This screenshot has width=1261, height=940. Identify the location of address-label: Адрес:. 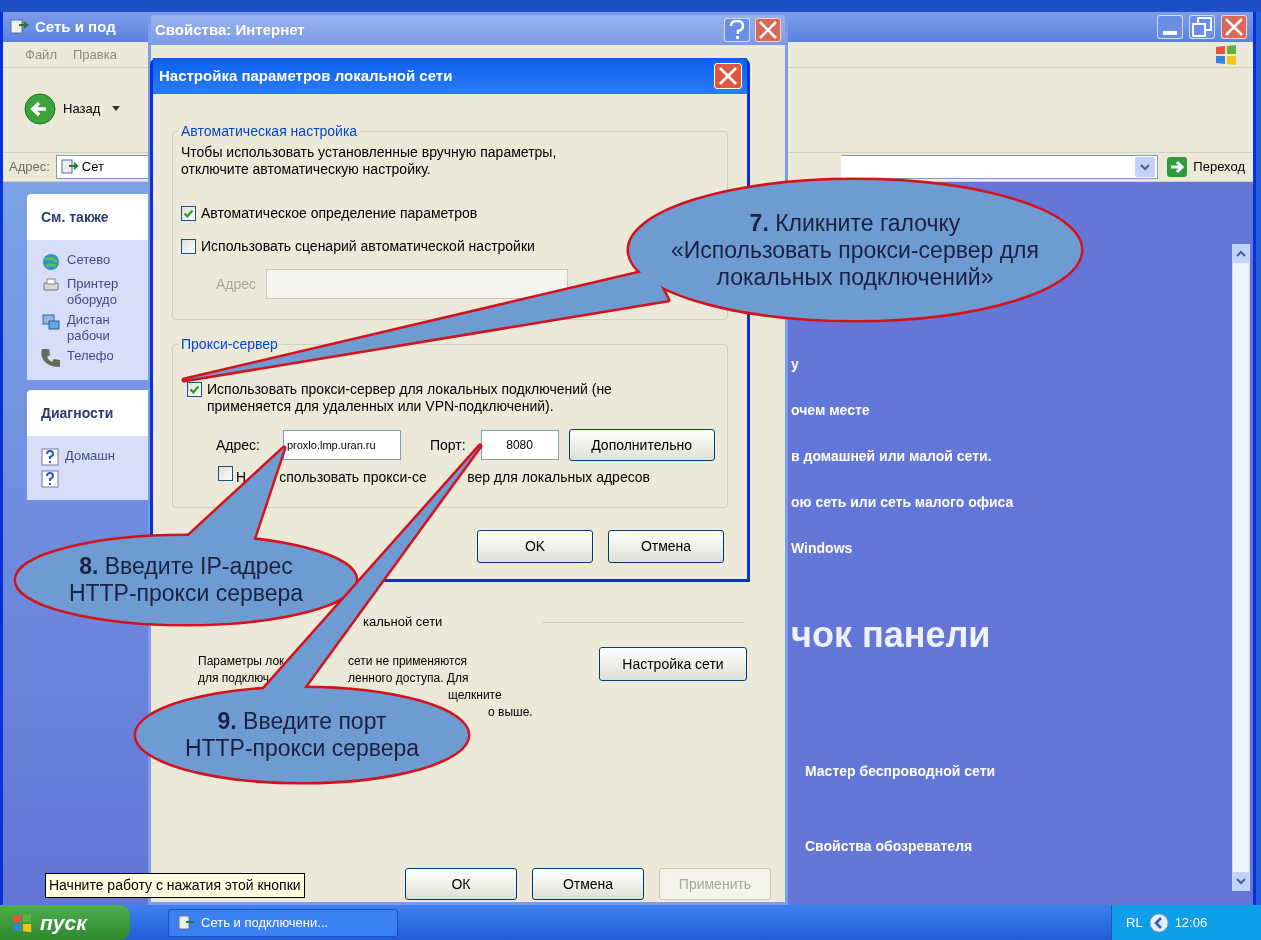
(29, 167).